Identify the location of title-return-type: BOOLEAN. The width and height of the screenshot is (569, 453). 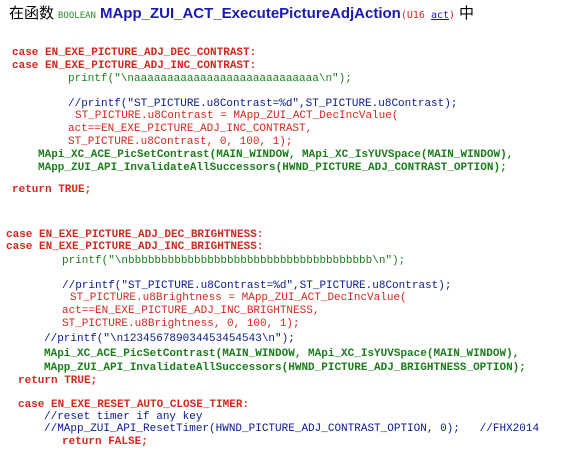
(77, 16).